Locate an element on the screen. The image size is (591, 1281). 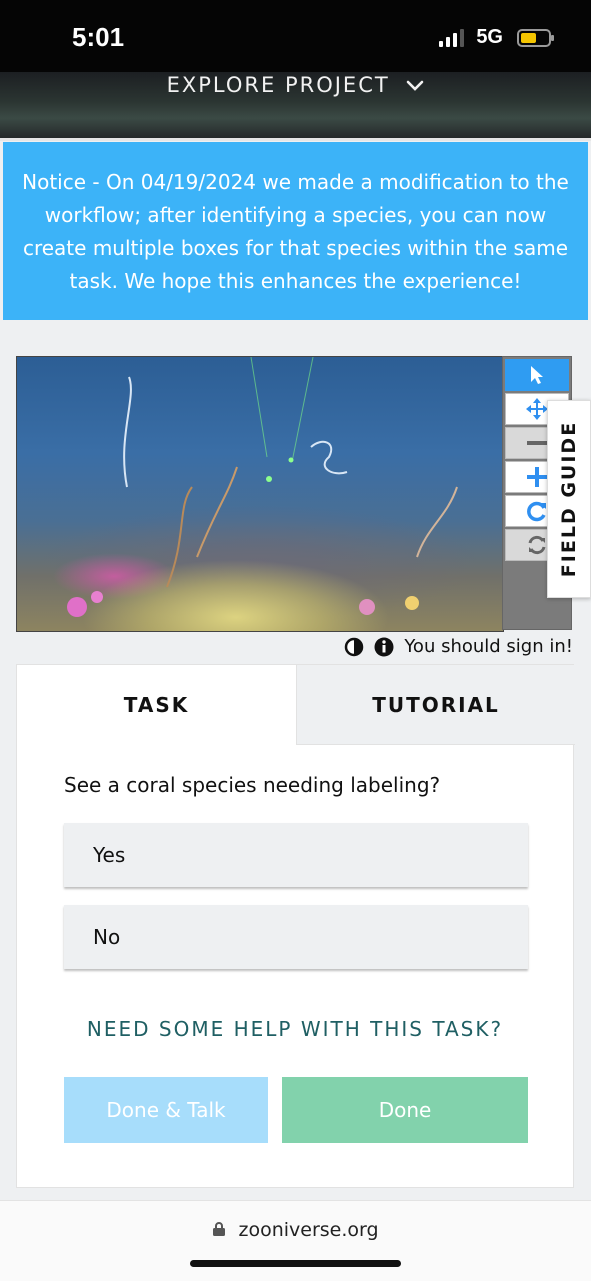
info-icon is located at coordinates (384, 647).